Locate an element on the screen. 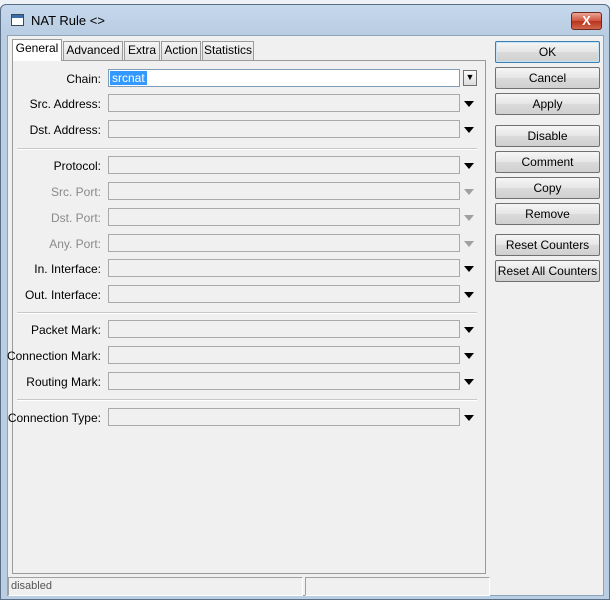 The height and width of the screenshot is (600, 610). routing-mark-label: Routing Mark: is located at coordinates (63, 382).